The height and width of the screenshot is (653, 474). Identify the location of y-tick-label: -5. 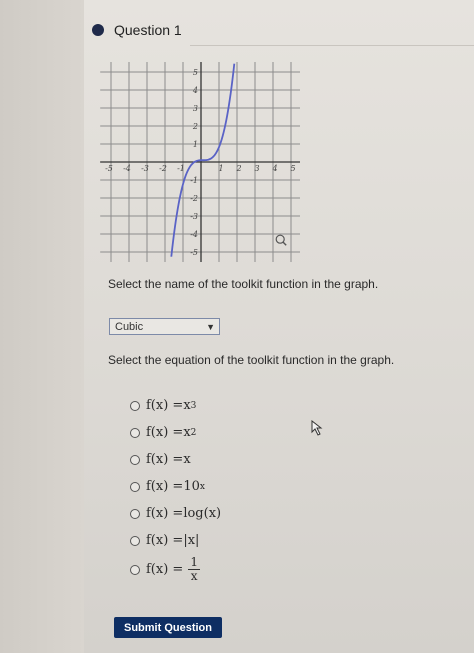
(194, 252).